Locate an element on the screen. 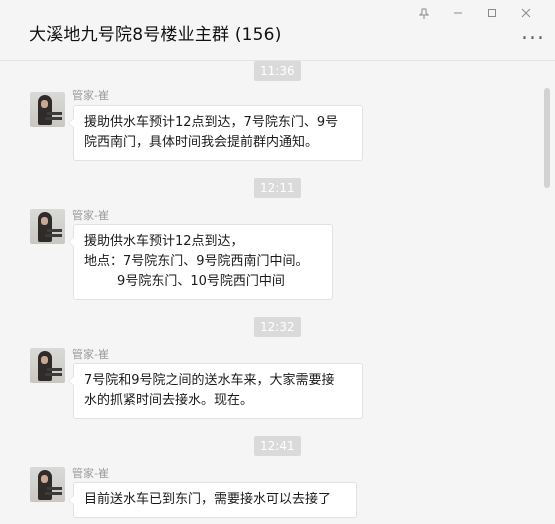 Image resolution: width=555 pixels, height=524 pixels. message-line: 援助供水车预计12点到达，7号院东门、9号 is located at coordinates (211, 122).